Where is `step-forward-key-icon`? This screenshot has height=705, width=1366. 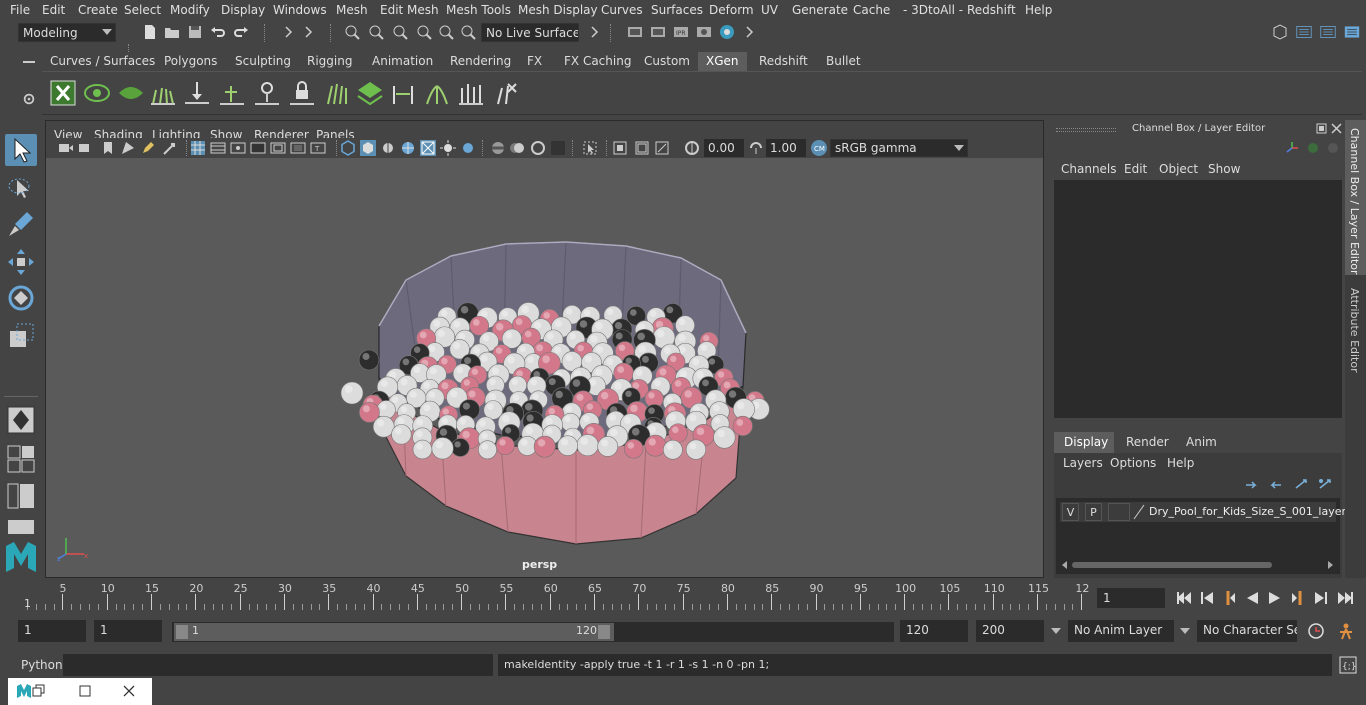
step-forward-key-icon is located at coordinates (1298, 598).